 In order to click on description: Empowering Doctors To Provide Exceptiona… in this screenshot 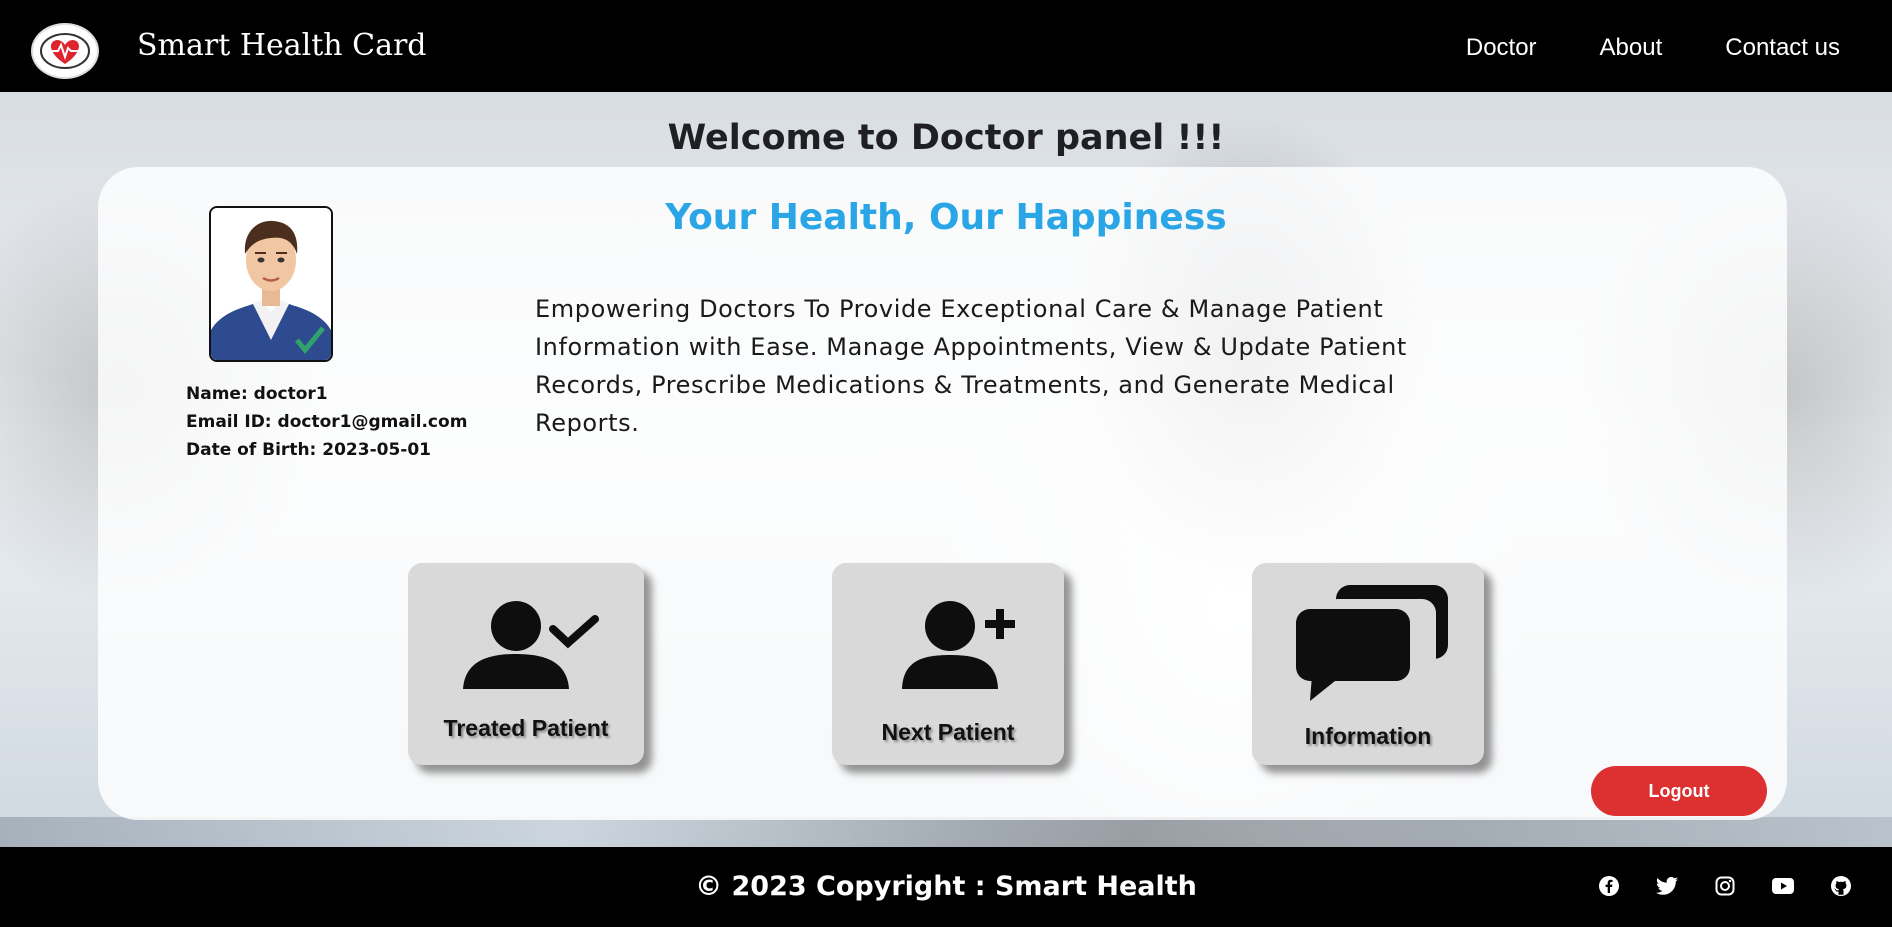, I will do `click(971, 366)`.